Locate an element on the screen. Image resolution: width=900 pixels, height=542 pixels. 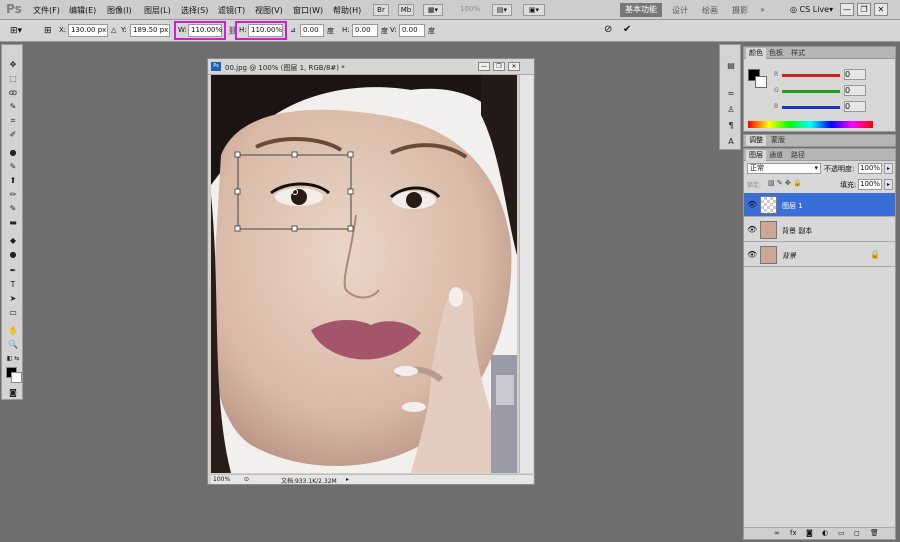
tab-masks: 蒙版 is located at coordinates (778, 140).